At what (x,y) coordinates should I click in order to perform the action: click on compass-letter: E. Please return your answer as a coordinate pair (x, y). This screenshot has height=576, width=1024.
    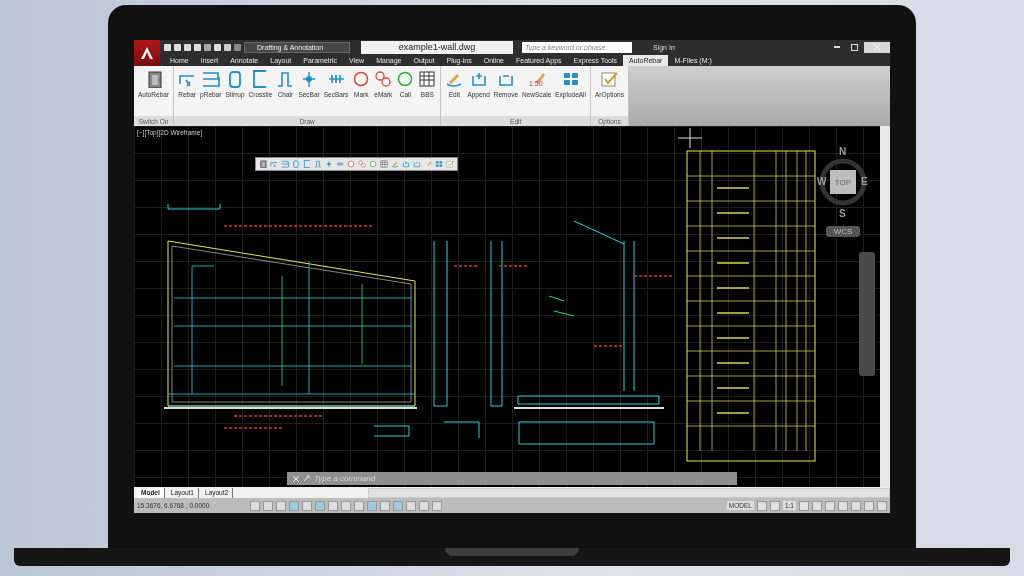
    Looking at the image, I should click on (864, 182).